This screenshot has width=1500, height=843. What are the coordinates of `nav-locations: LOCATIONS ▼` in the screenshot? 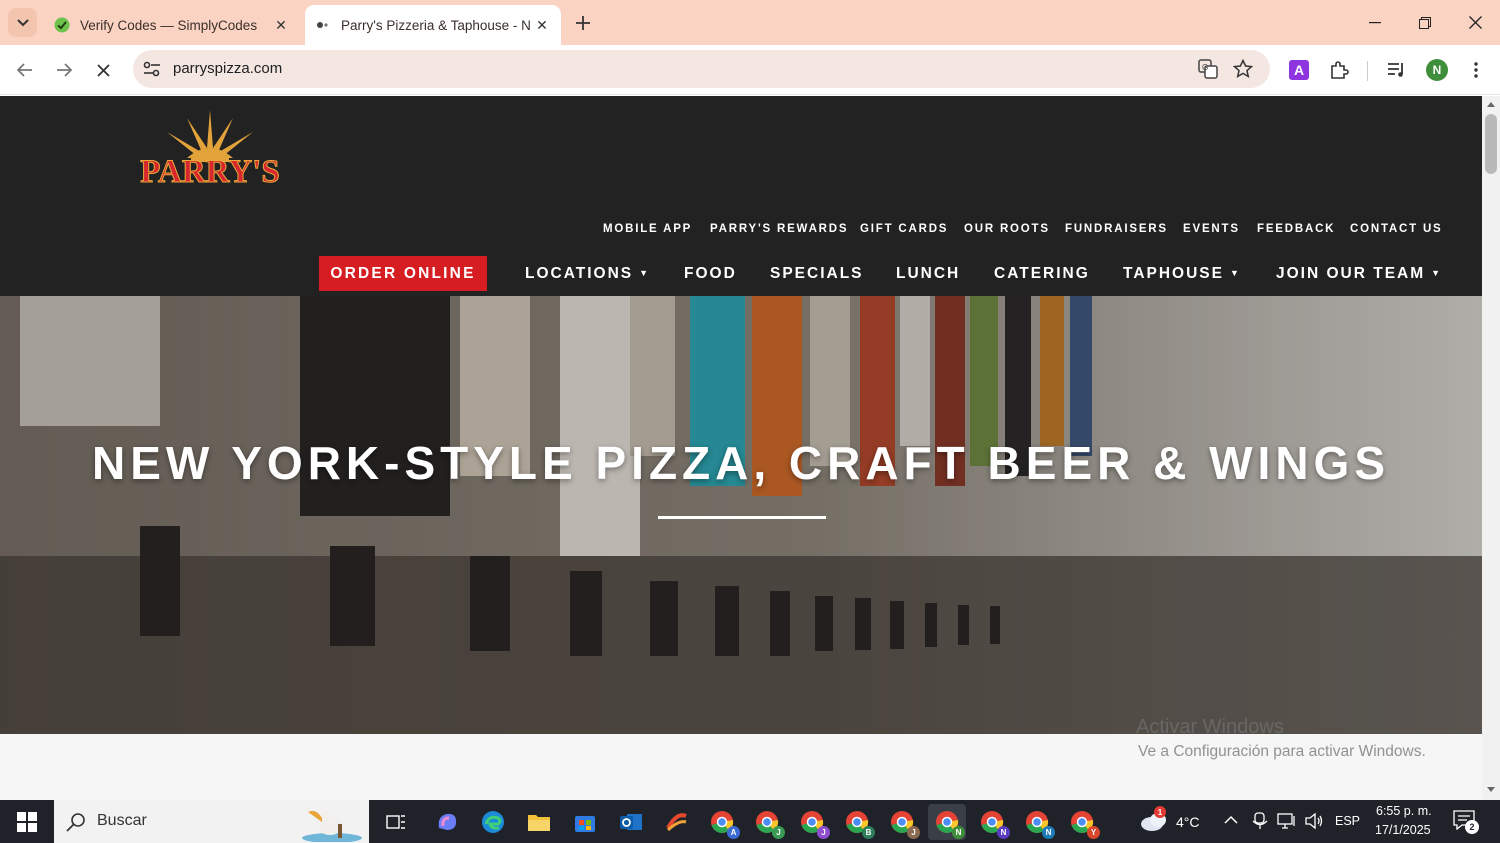 It's located at (587, 274).